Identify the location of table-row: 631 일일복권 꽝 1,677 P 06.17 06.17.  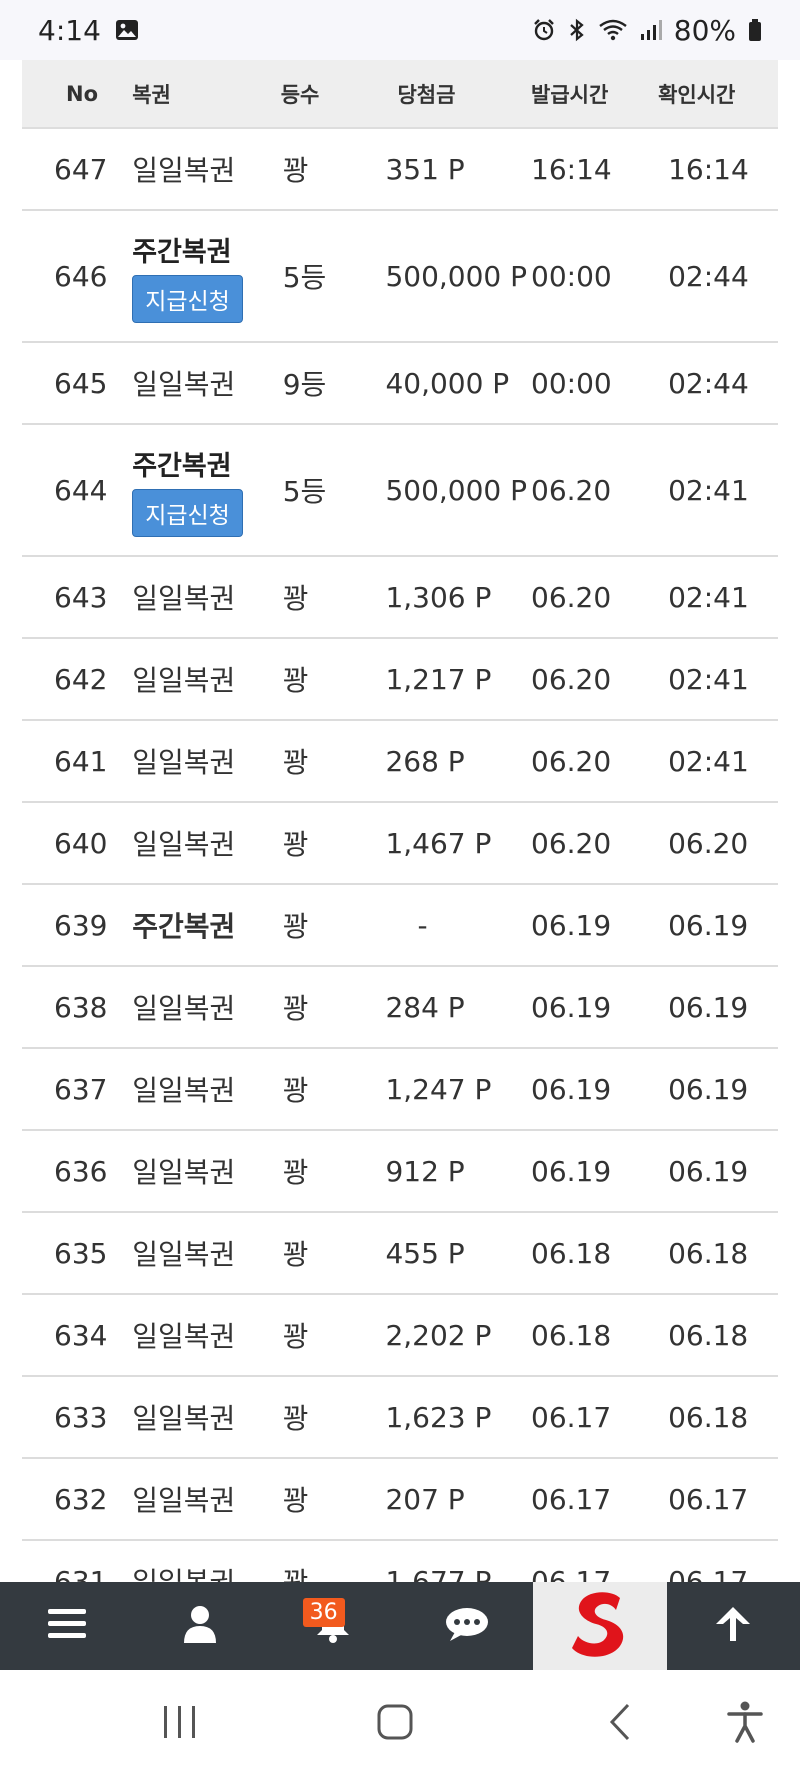
(400, 1561).